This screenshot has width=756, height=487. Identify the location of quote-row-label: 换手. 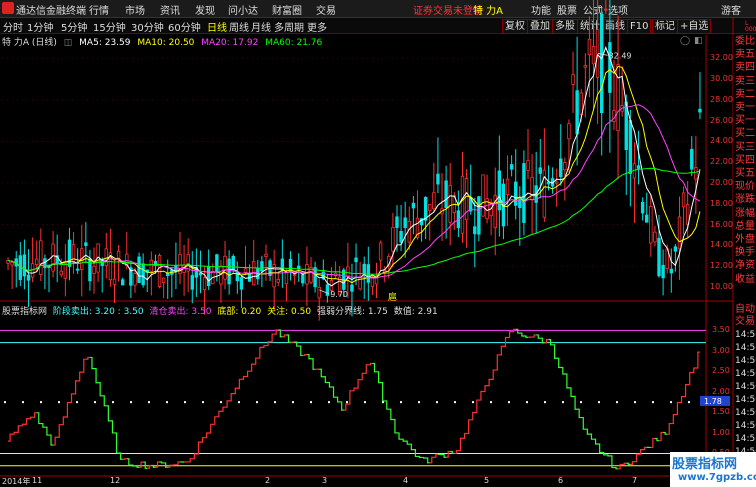
(745, 253).